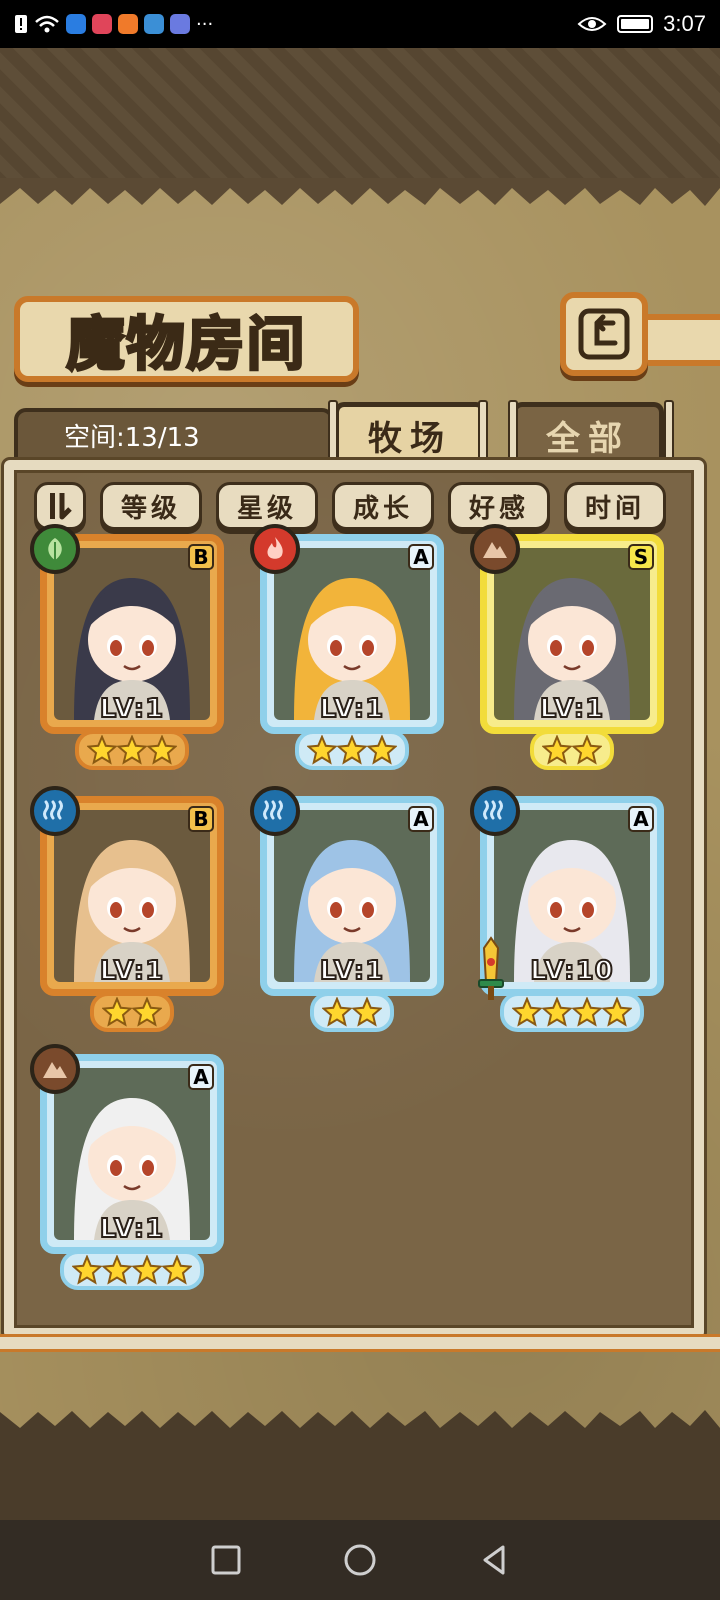 This screenshot has height=1600, width=720. I want to click on filter-stars-label: 星级, so click(266, 508).